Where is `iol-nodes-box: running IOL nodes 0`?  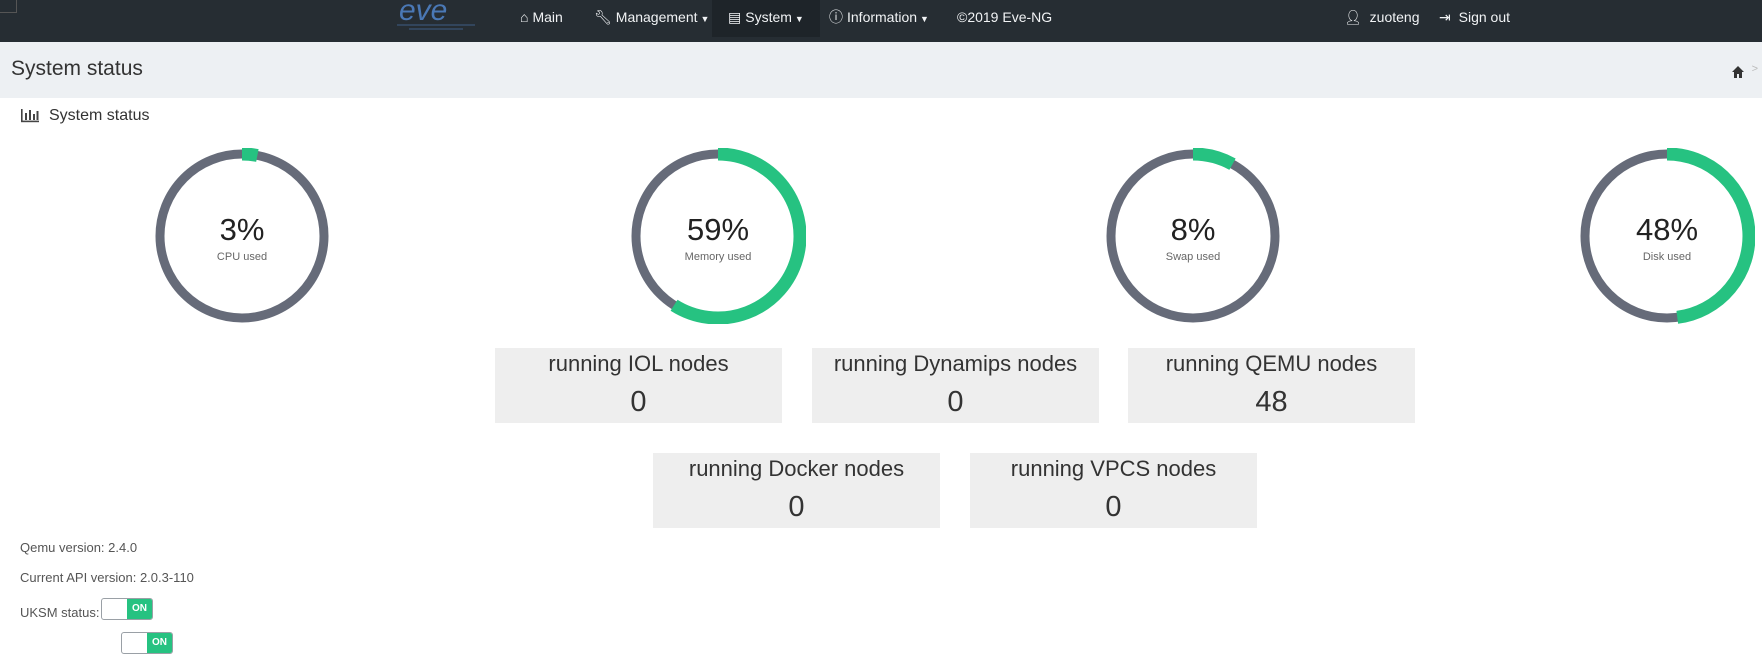 iol-nodes-box: running IOL nodes 0 is located at coordinates (638, 385).